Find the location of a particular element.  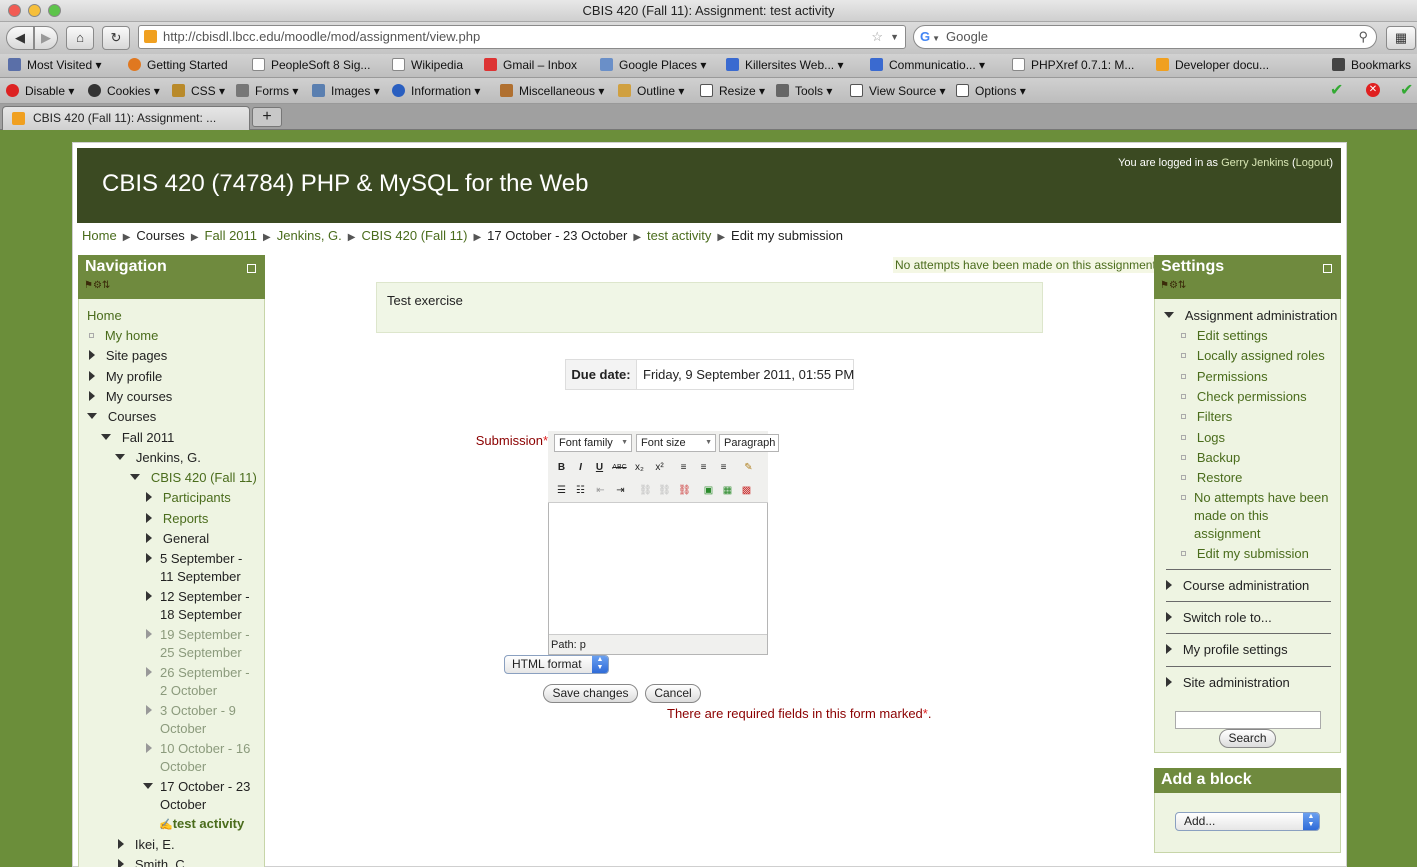

bookmark-communication: Communicatio... ▾ is located at coordinates (927, 65).